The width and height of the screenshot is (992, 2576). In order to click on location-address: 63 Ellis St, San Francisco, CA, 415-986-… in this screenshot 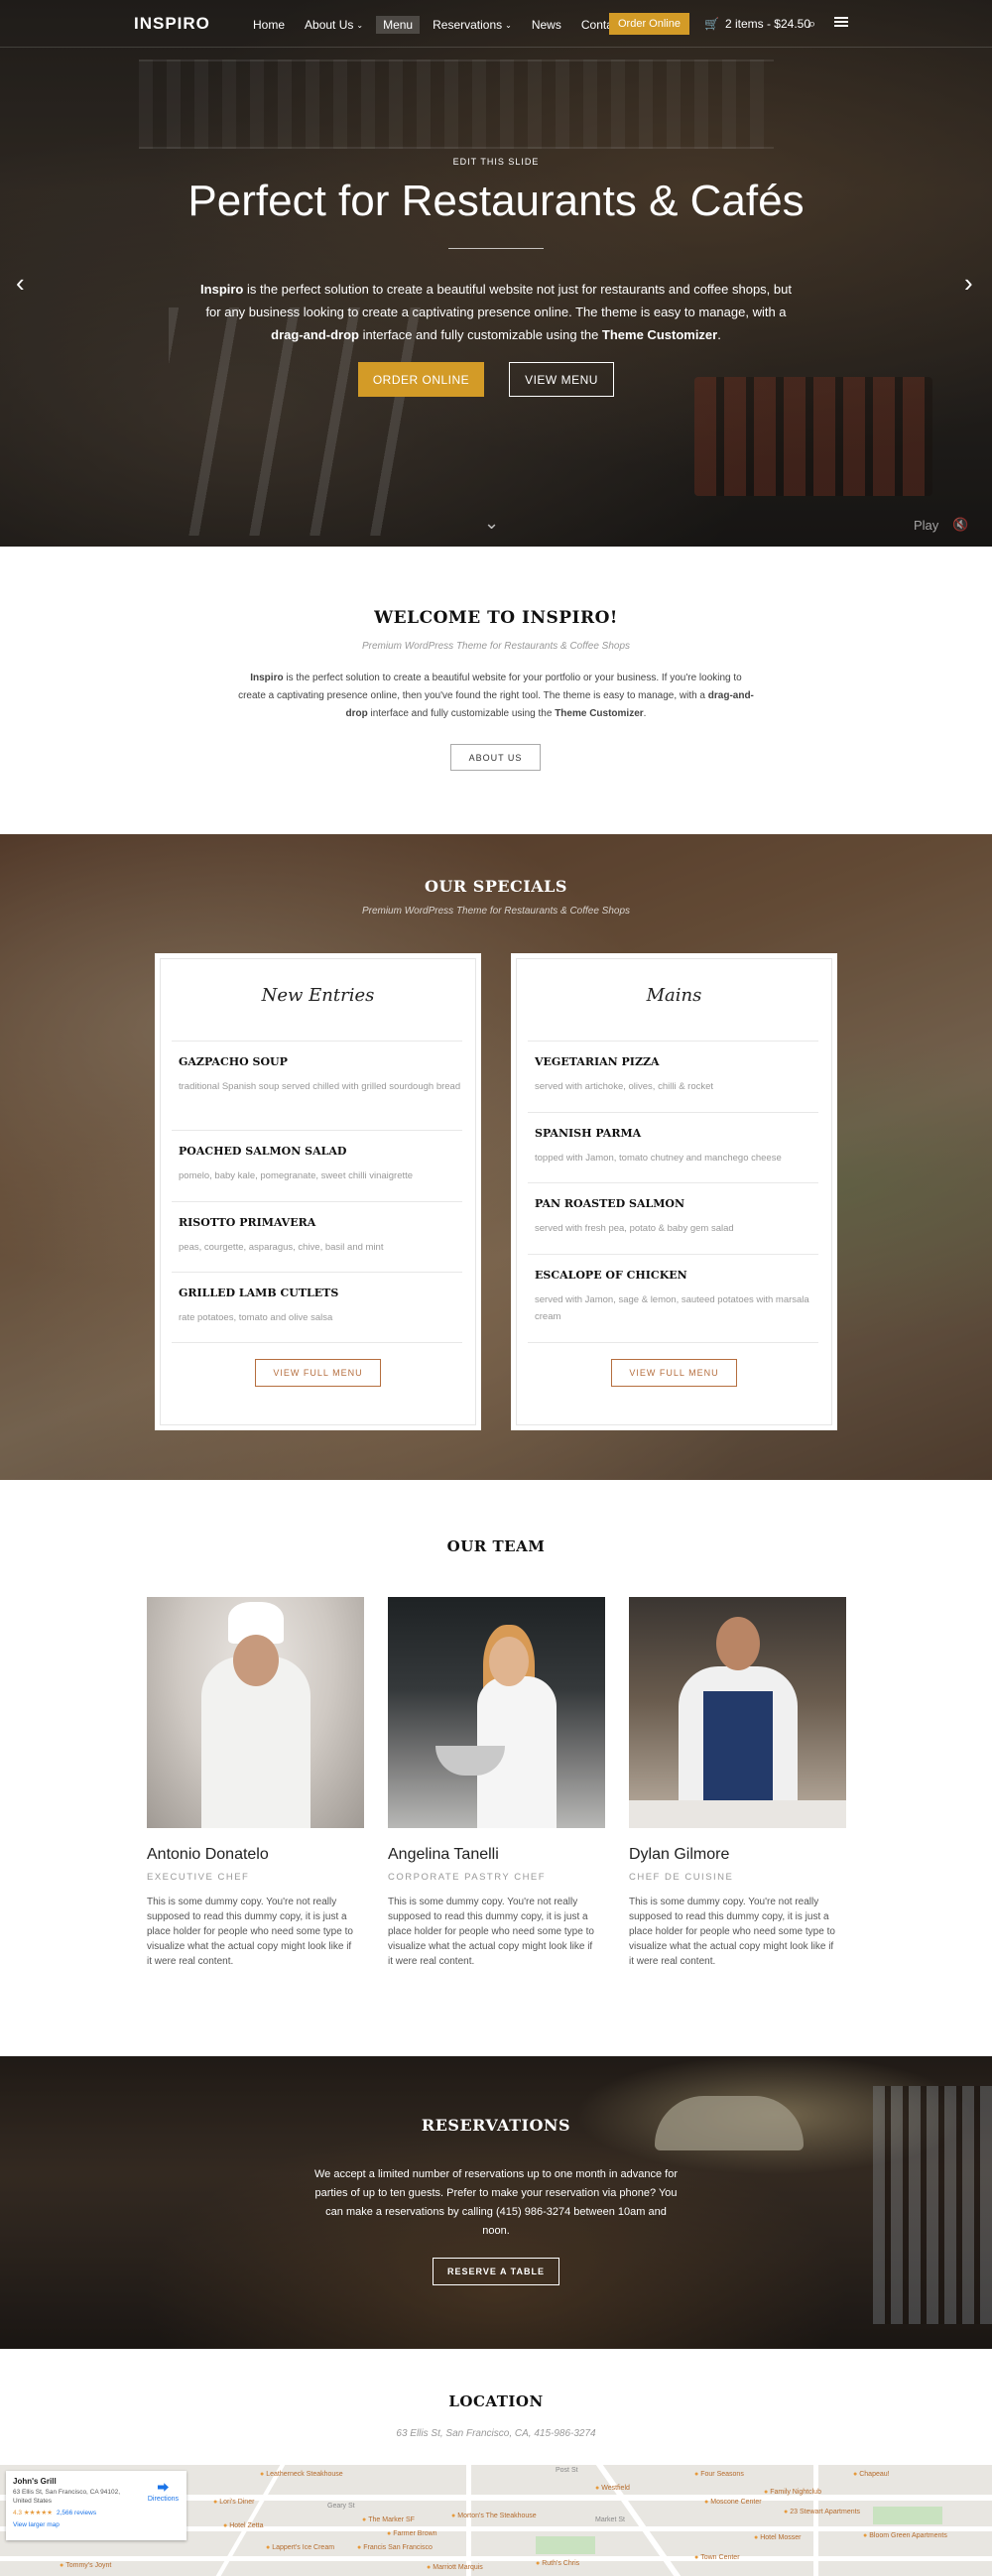, I will do `click(496, 2433)`.